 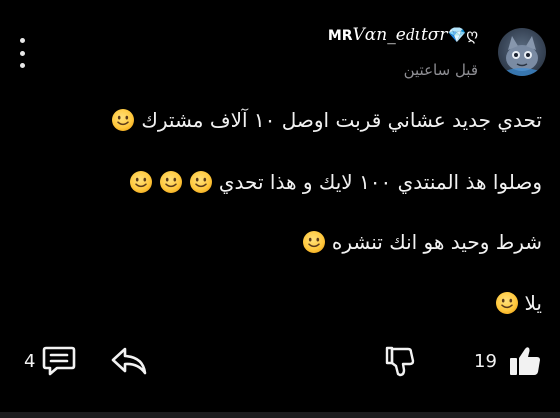 I want to click on comment-icon, so click(x=59, y=361).